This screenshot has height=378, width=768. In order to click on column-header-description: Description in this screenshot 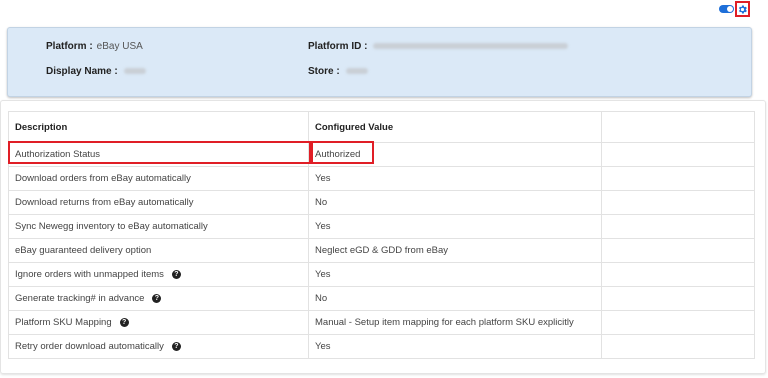, I will do `click(158, 127)`.